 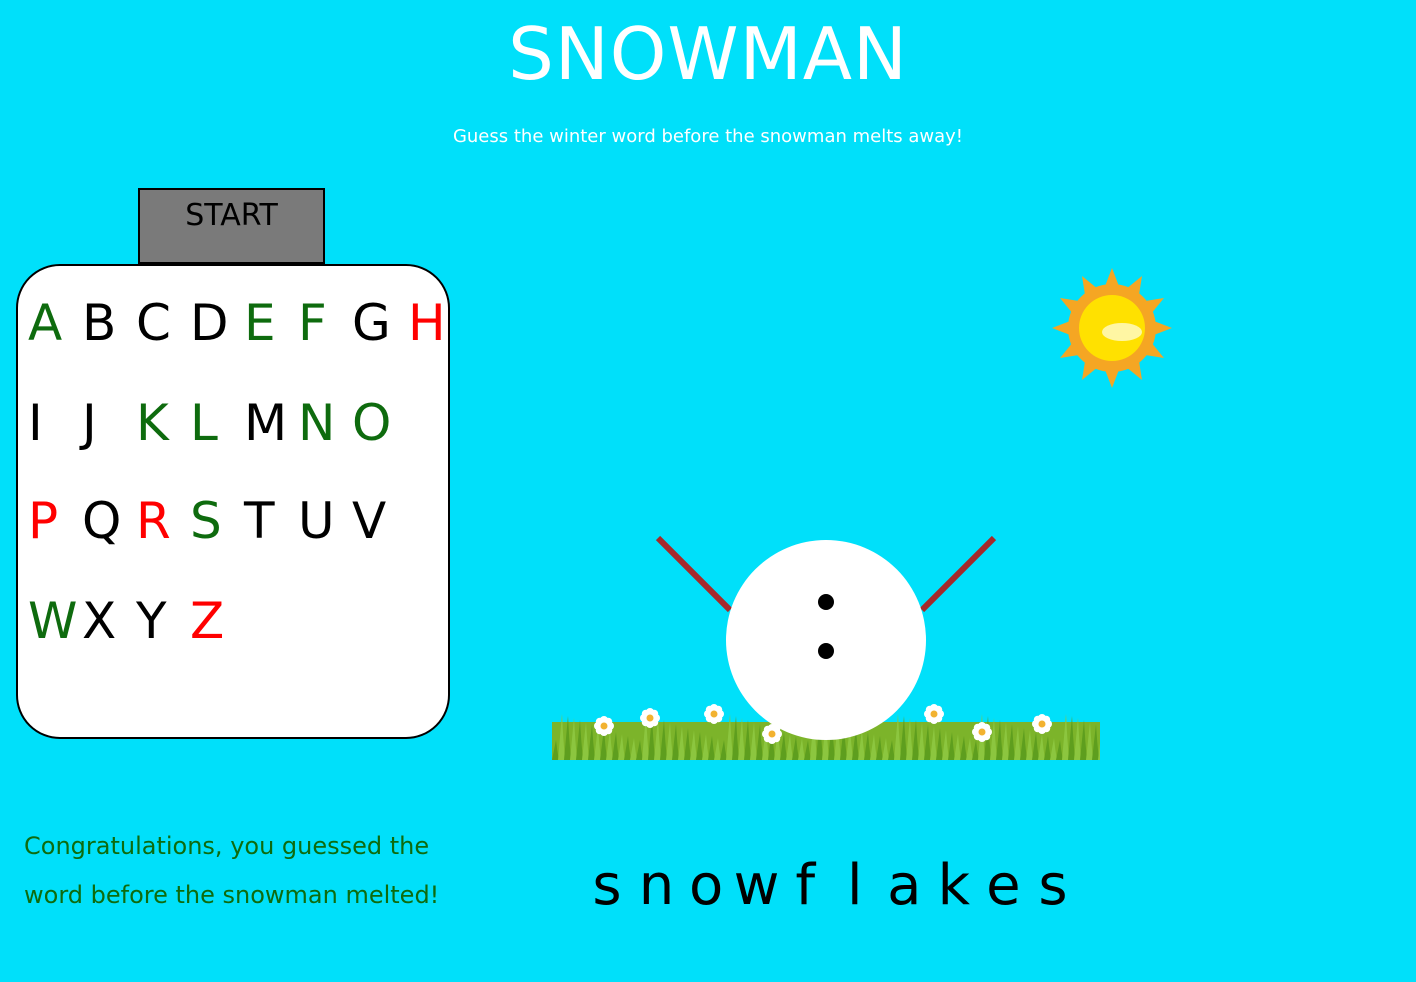 What do you see at coordinates (1003, 885) in the screenshot?
I see `answer-letter: e` at bounding box center [1003, 885].